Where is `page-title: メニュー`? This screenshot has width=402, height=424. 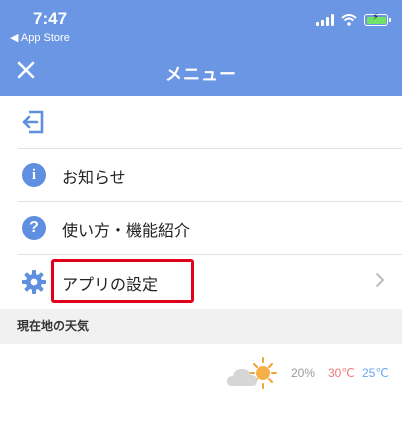
page-title: メニュー is located at coordinates (201, 75).